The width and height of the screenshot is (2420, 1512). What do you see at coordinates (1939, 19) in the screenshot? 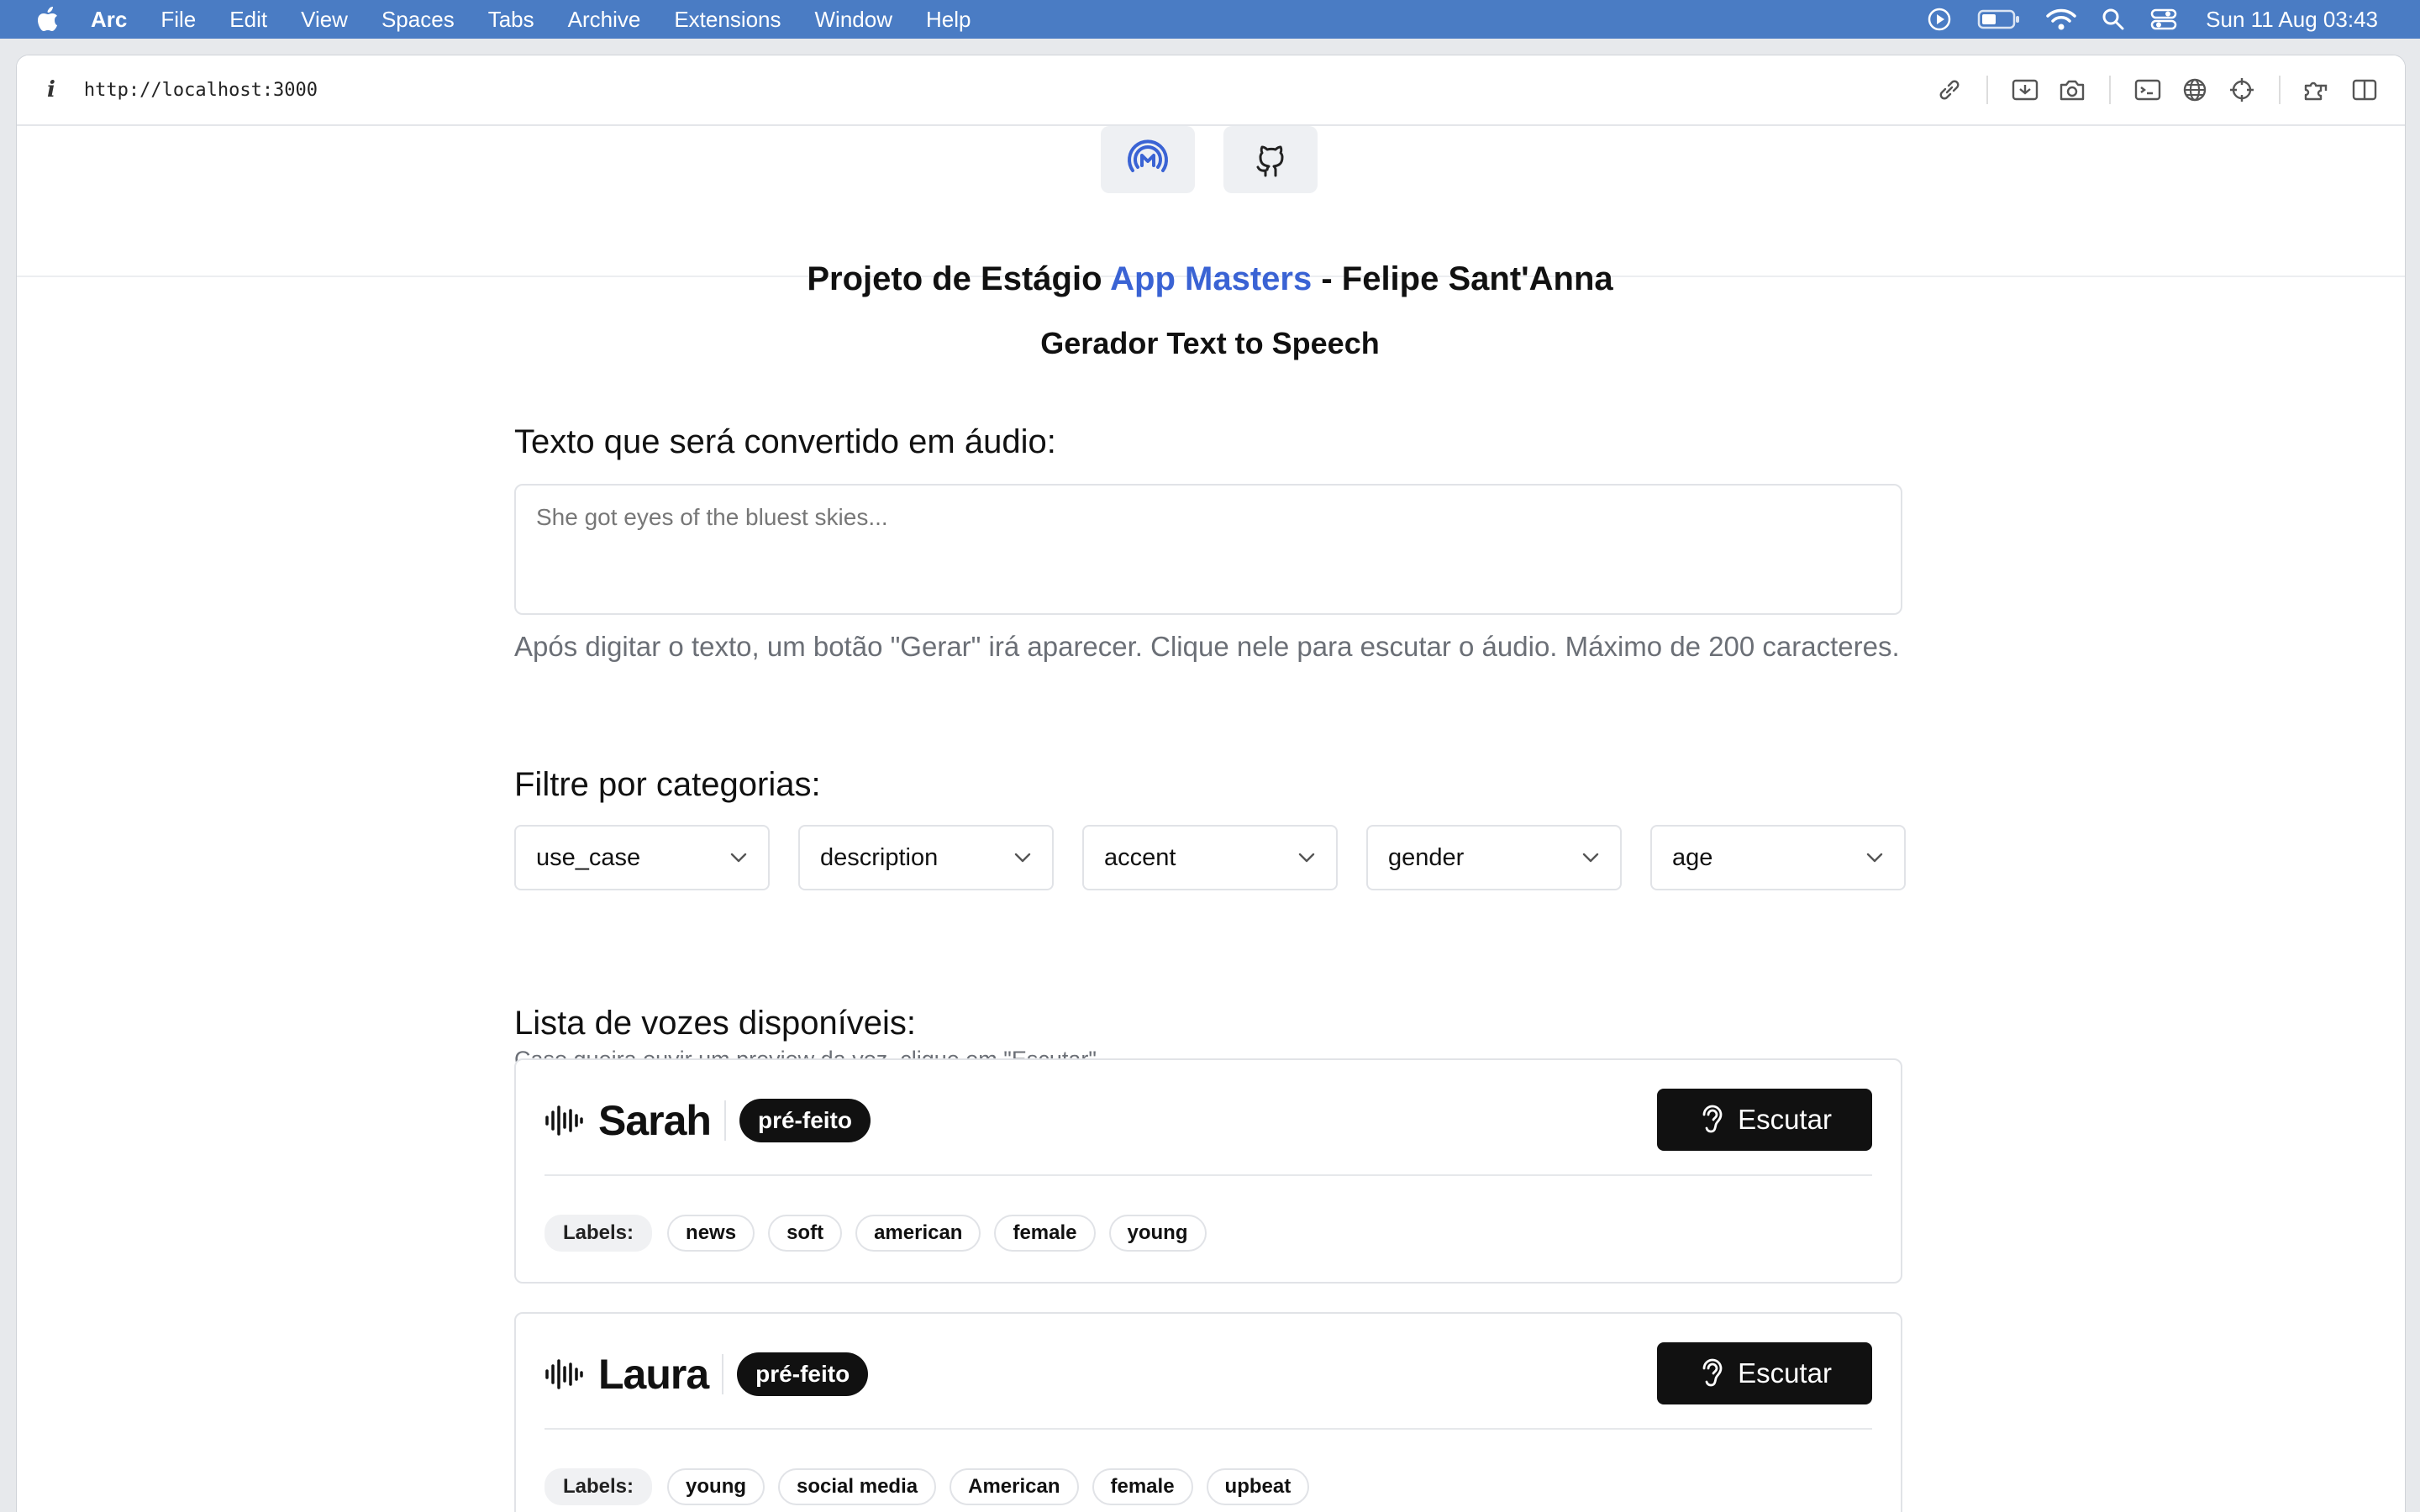
I see `now-playing-icon` at bounding box center [1939, 19].